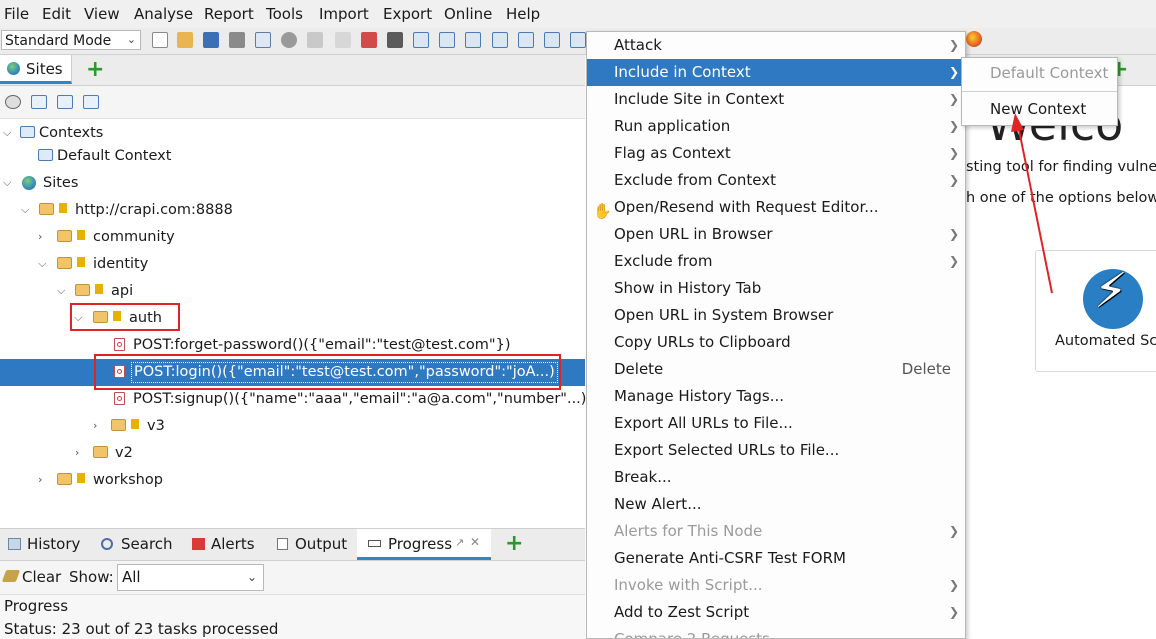  Describe the element at coordinates (39, 102) in the screenshot. I see `new-context-icon` at that location.